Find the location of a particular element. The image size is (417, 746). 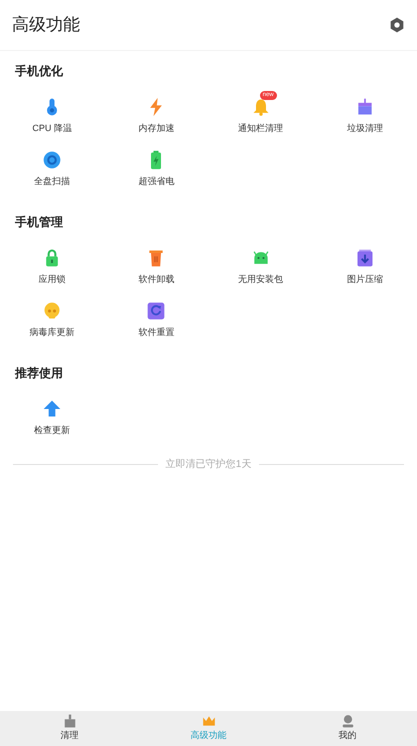

disc-icon is located at coordinates (52, 160).